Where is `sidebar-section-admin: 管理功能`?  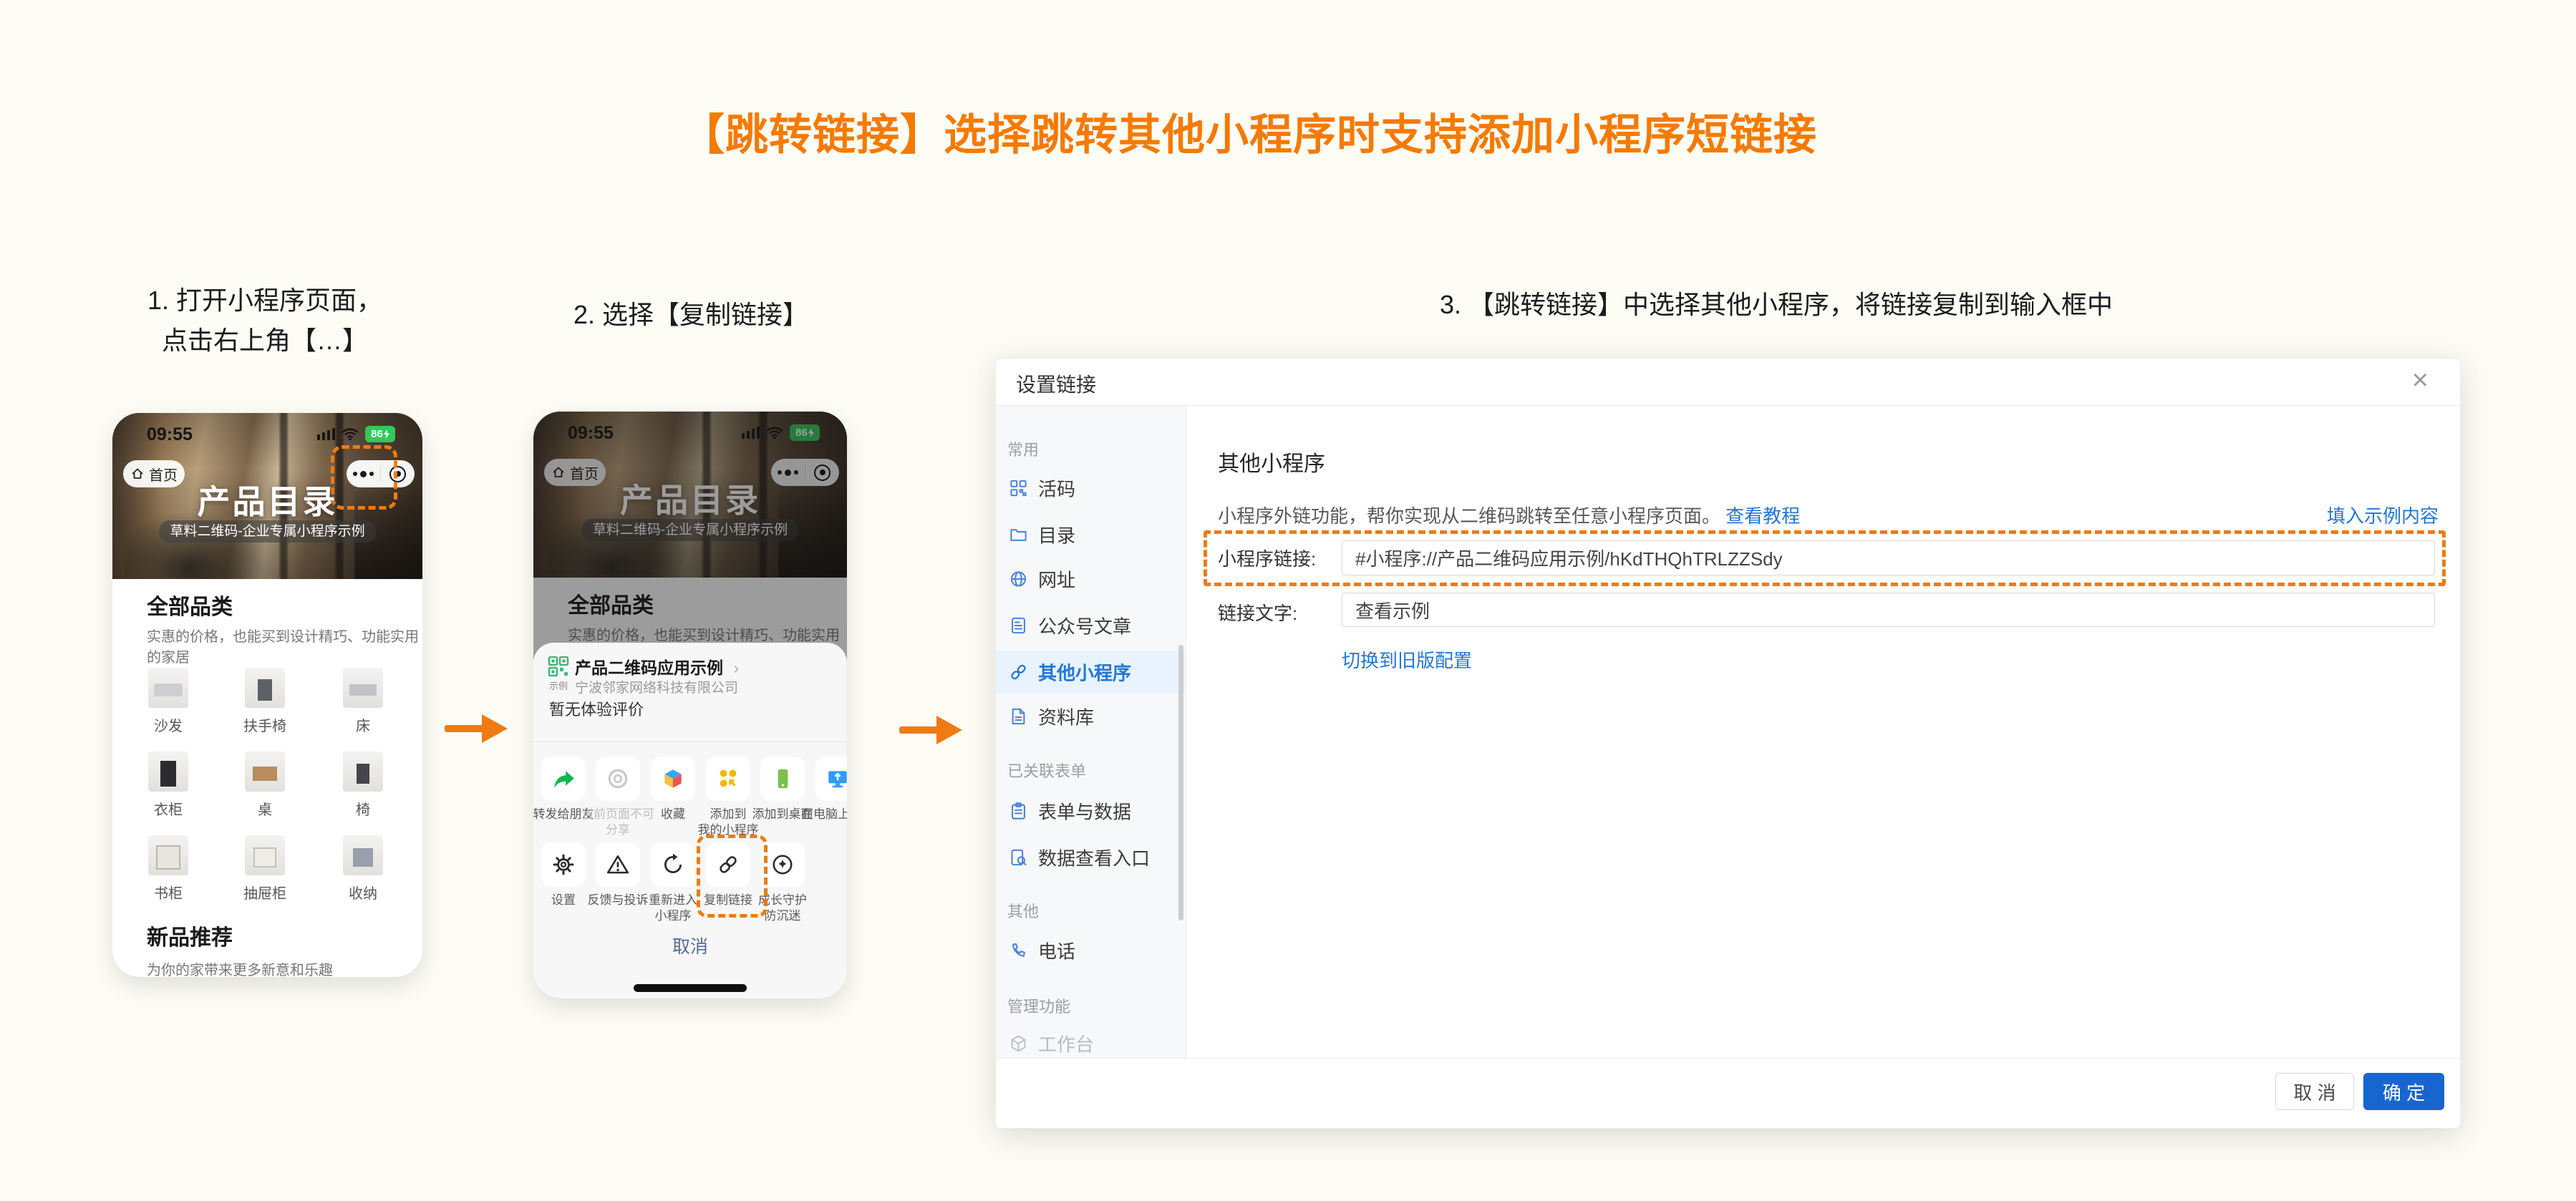 sidebar-section-admin: 管理功能 is located at coordinates (1039, 1007).